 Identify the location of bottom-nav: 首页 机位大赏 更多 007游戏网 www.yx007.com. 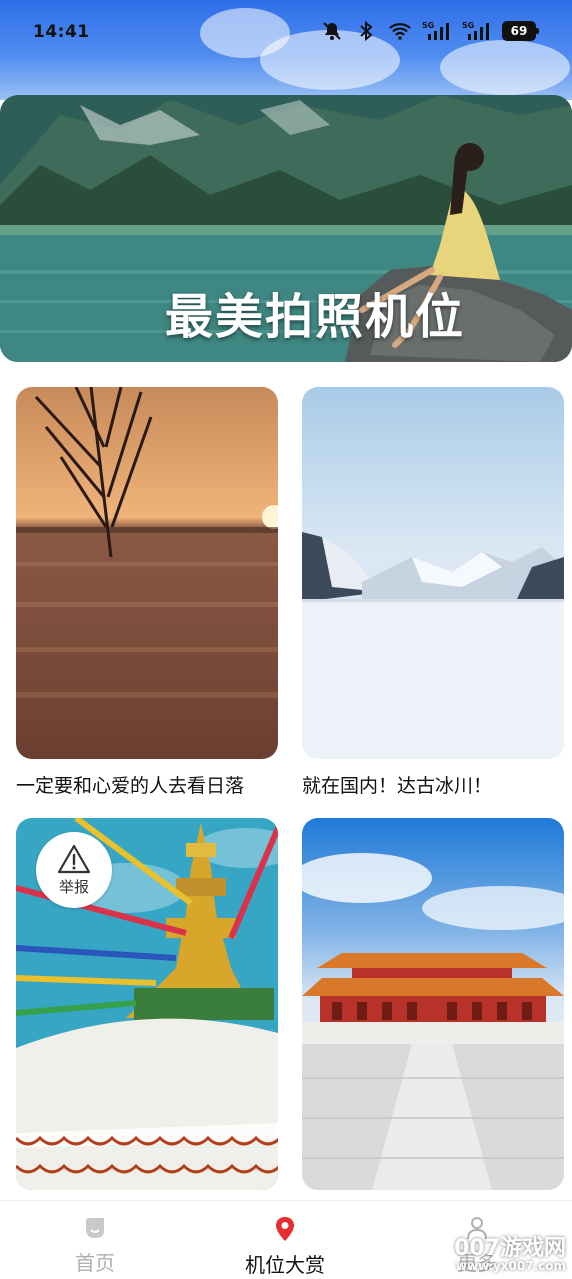
(286, 1239).